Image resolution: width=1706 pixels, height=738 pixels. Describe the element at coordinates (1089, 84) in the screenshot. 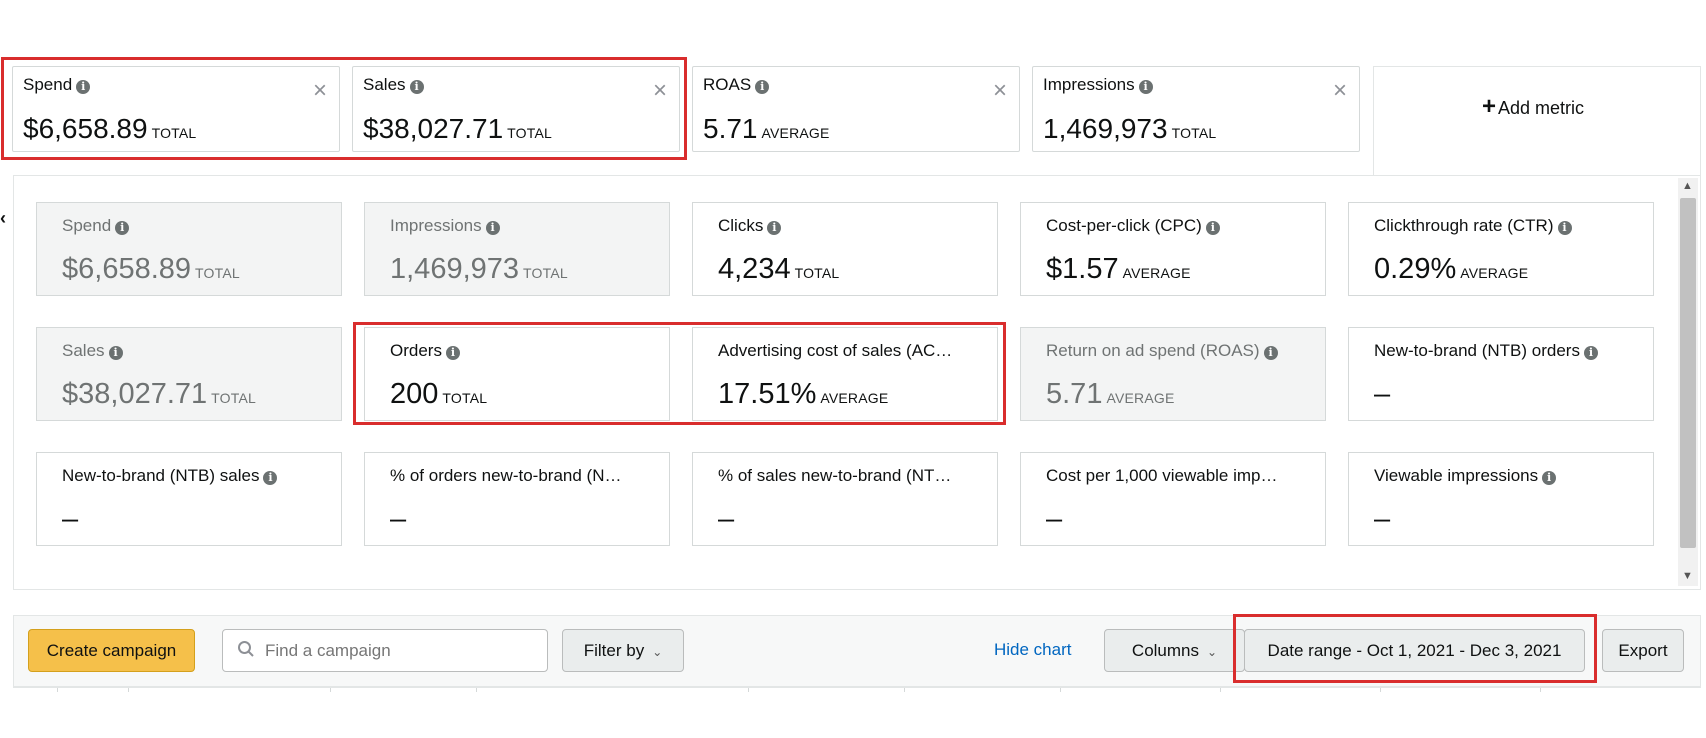

I see `top-metric-label: Impressions` at that location.